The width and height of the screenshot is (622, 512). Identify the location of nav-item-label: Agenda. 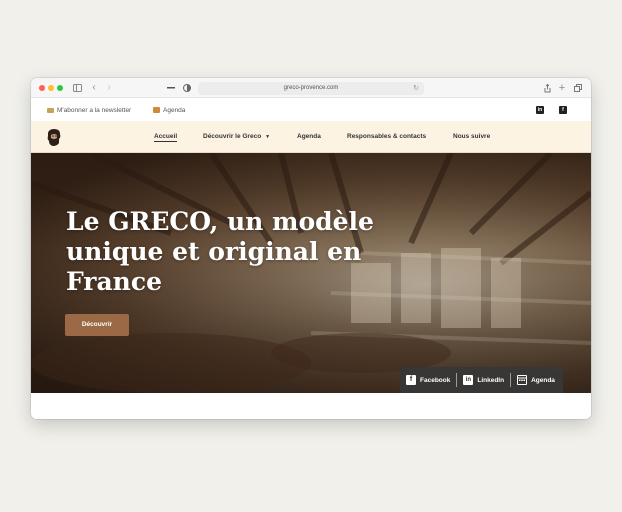
(309, 136).